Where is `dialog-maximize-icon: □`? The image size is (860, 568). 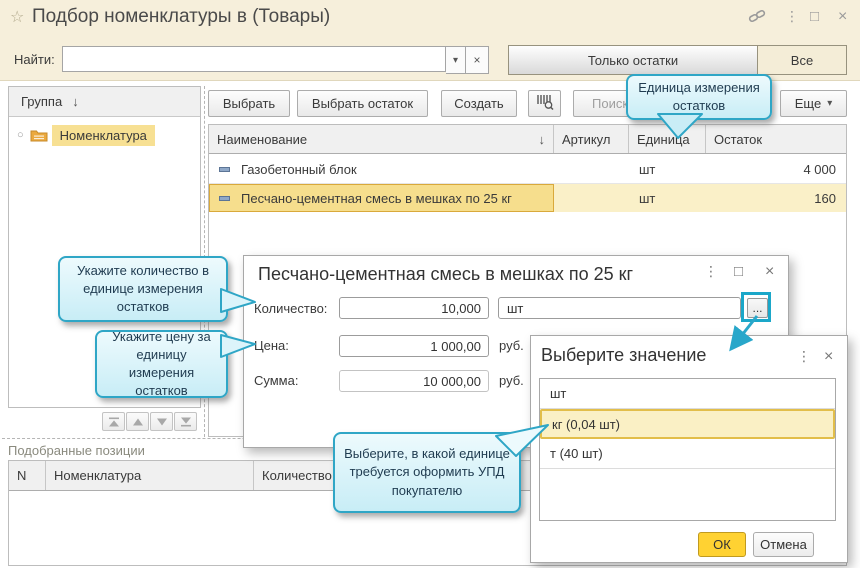 dialog-maximize-icon: □ is located at coordinates (738, 271).